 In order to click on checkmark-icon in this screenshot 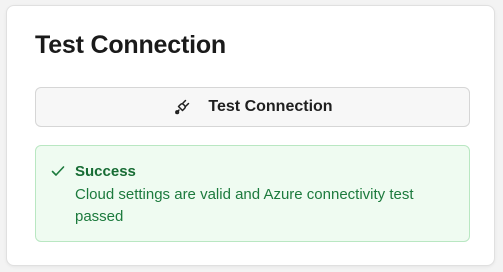, I will do `click(58, 171)`.